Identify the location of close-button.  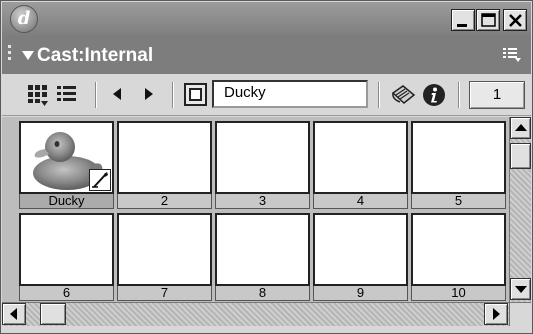
(515, 20).